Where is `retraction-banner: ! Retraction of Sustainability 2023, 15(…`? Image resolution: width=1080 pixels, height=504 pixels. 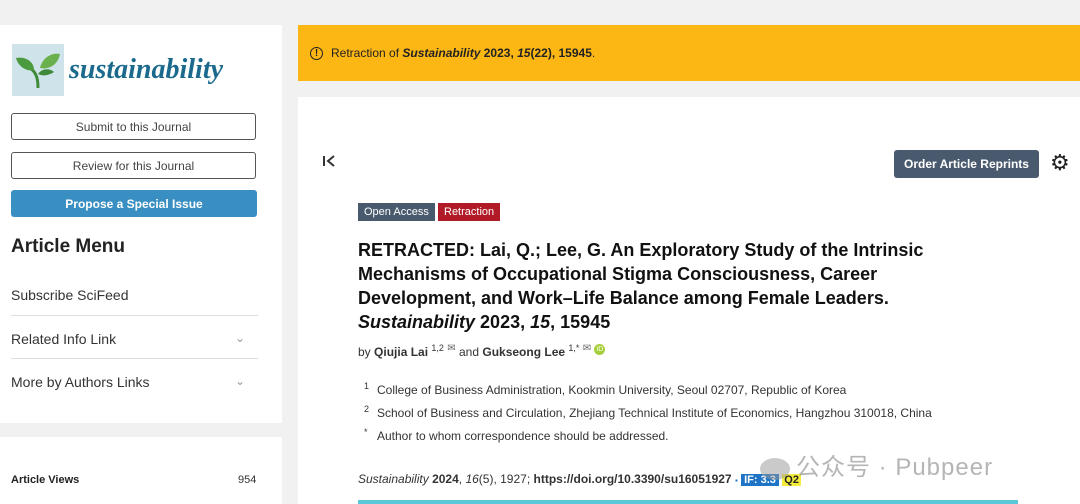
retraction-banner: ! Retraction of Sustainability 2023, 15(… is located at coordinates (689, 53).